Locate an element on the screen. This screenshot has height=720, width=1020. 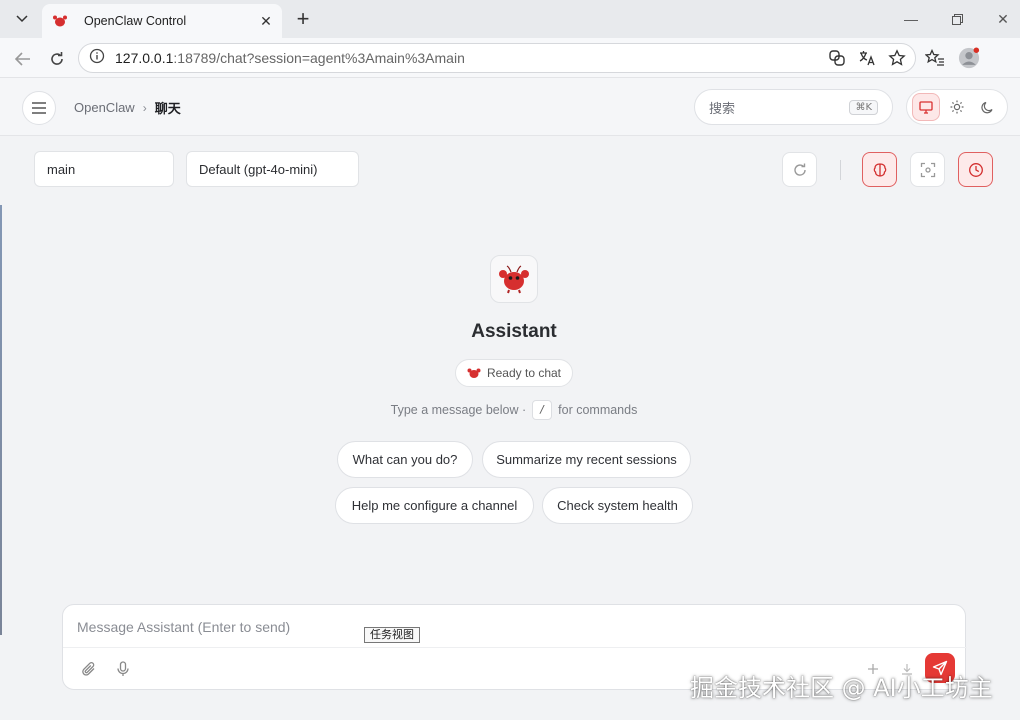
menu-button is located at coordinates (39, 108).